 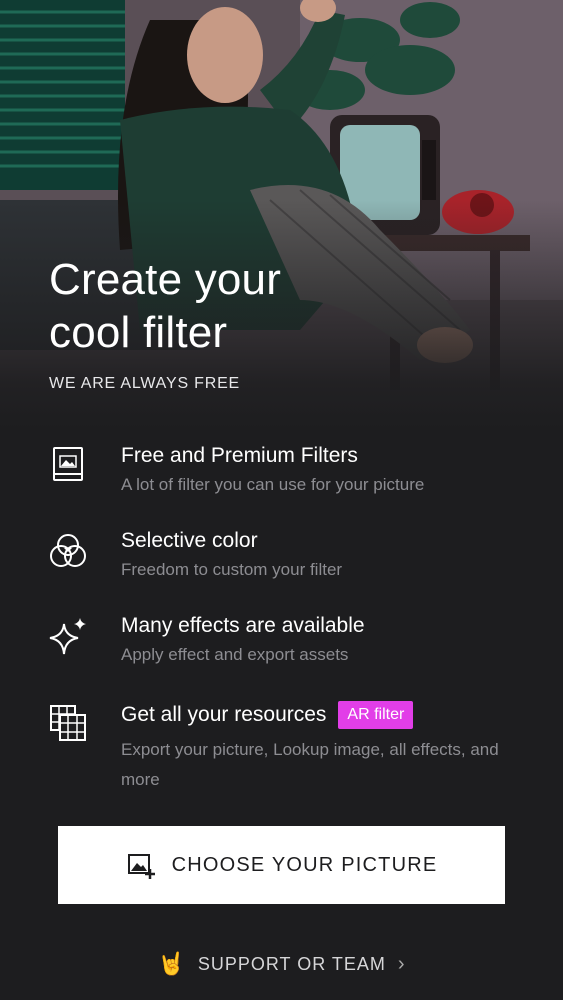 I want to click on support-label: SUPPORT OR TEAM, so click(x=291, y=963).